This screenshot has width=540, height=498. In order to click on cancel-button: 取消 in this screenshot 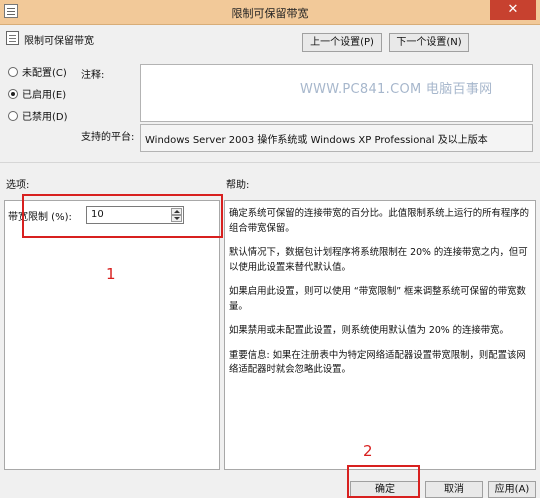, I will do `click(454, 489)`.